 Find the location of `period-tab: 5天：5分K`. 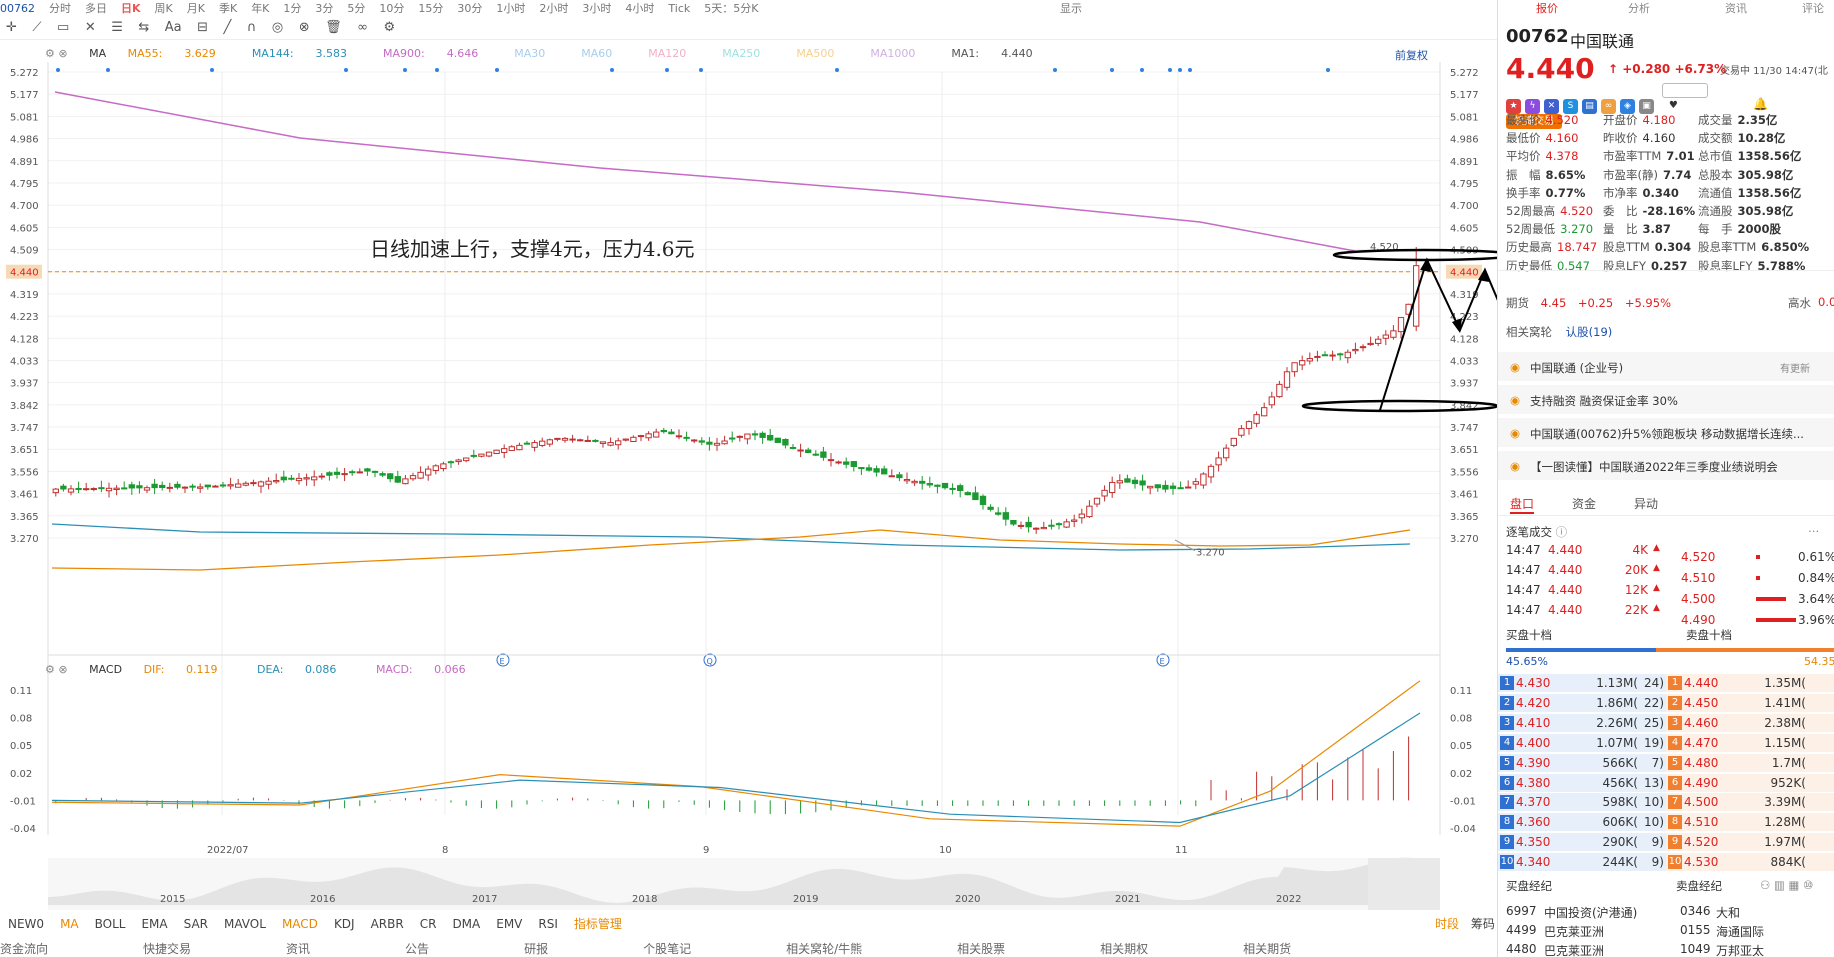

period-tab: 5天：5分K is located at coordinates (731, 8).